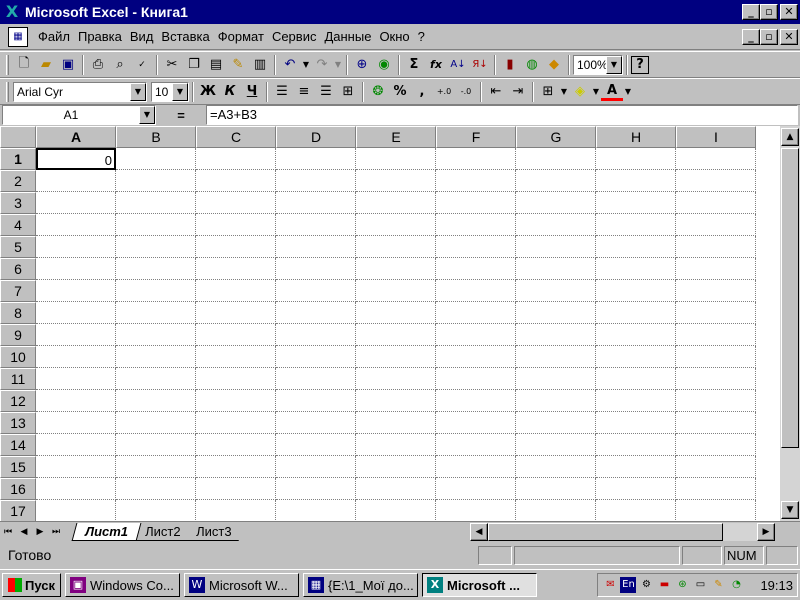 The width and height of the screenshot is (800, 600). I want to click on drawing-icon: ◆, so click(554, 65).